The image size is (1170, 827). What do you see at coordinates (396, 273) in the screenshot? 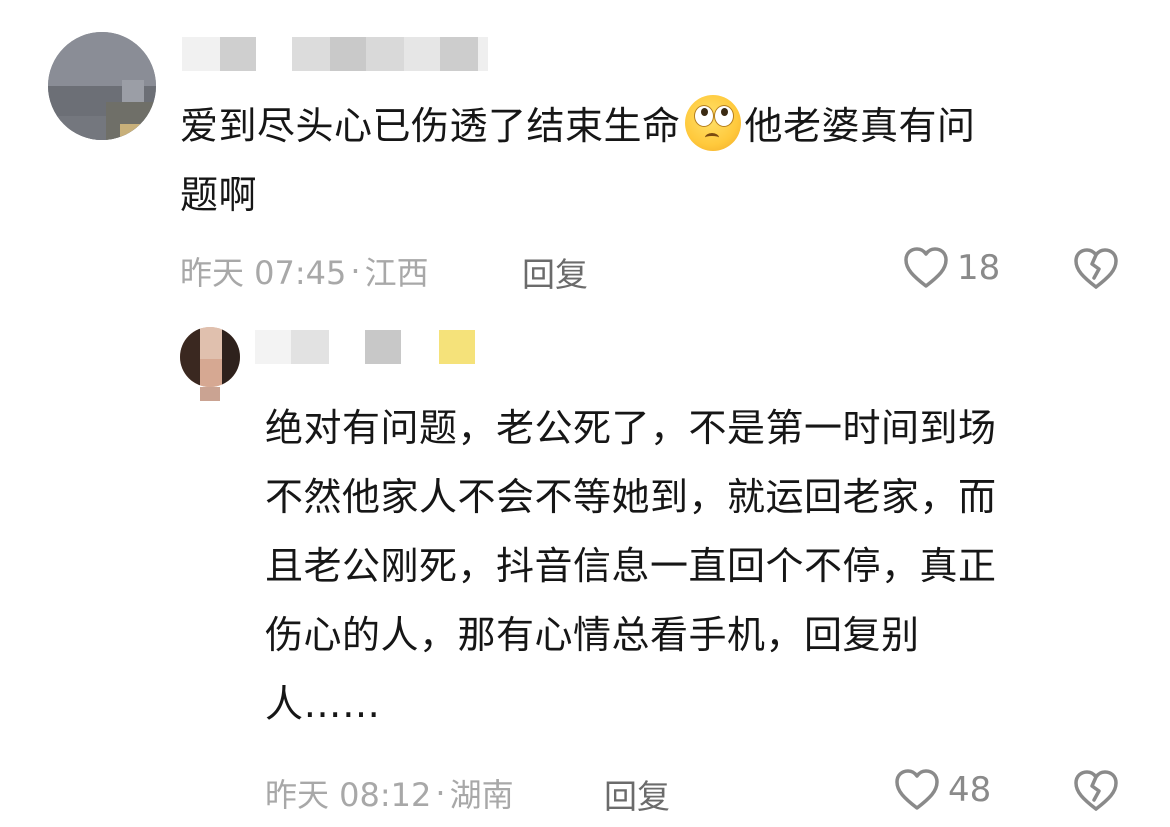
I see `comment-location: 江西` at bounding box center [396, 273].